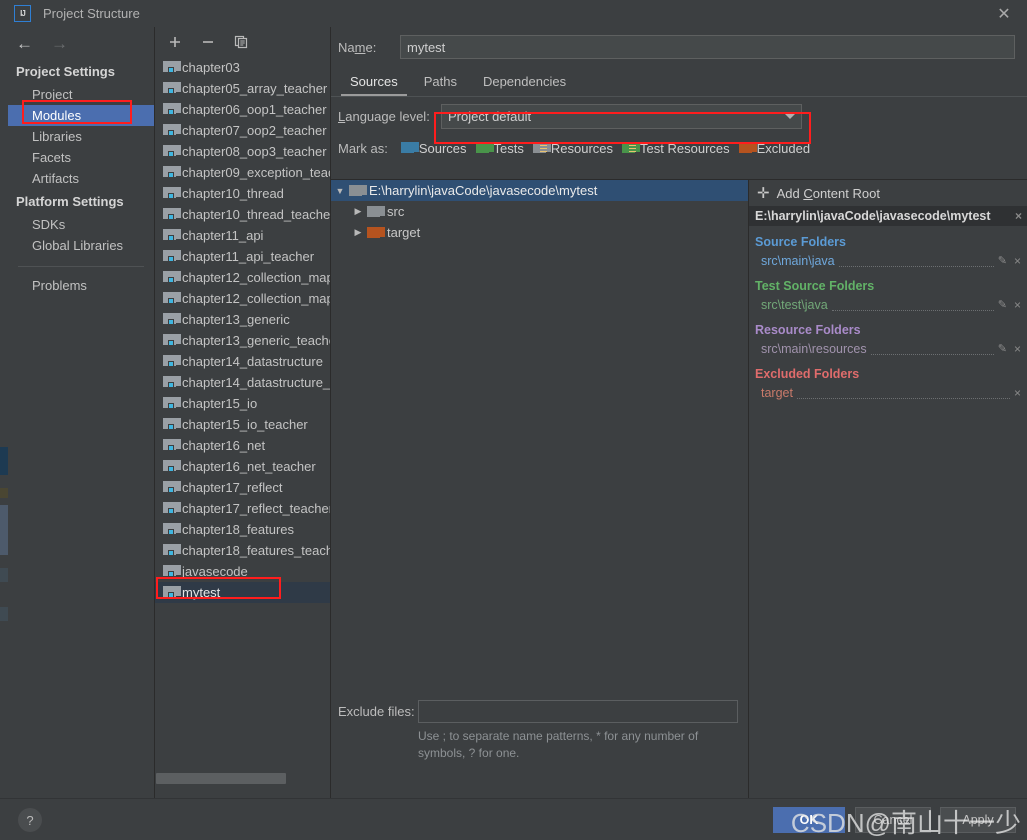 The image size is (1027, 840). I want to click on folder-group-title: Source Folders, so click(800, 242).